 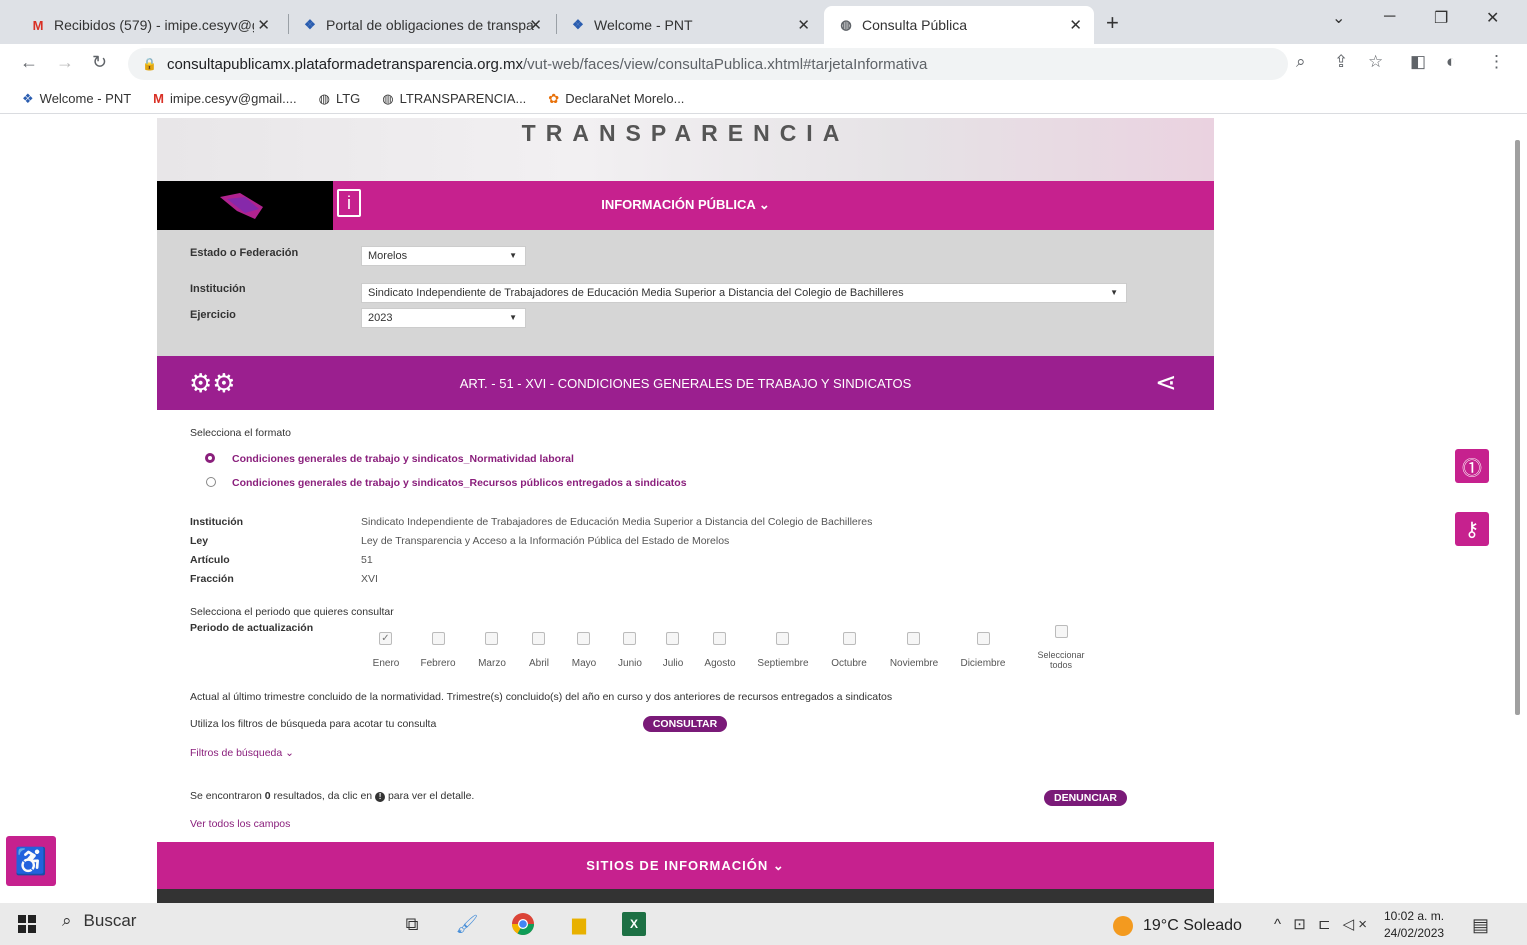 What do you see at coordinates (1414, 916) in the screenshot?
I see `clock-time: 10:02 a. m.` at bounding box center [1414, 916].